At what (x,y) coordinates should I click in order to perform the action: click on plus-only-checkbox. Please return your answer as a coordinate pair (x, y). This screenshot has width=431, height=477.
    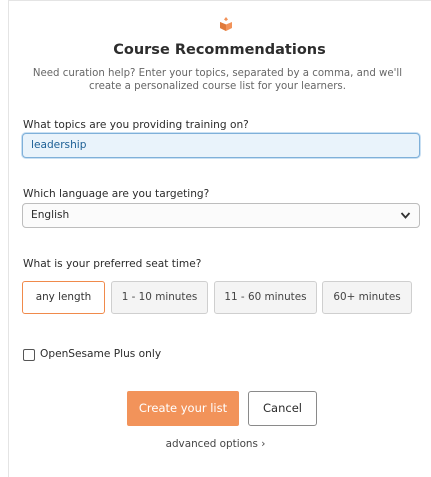
    Looking at the image, I should click on (29, 355).